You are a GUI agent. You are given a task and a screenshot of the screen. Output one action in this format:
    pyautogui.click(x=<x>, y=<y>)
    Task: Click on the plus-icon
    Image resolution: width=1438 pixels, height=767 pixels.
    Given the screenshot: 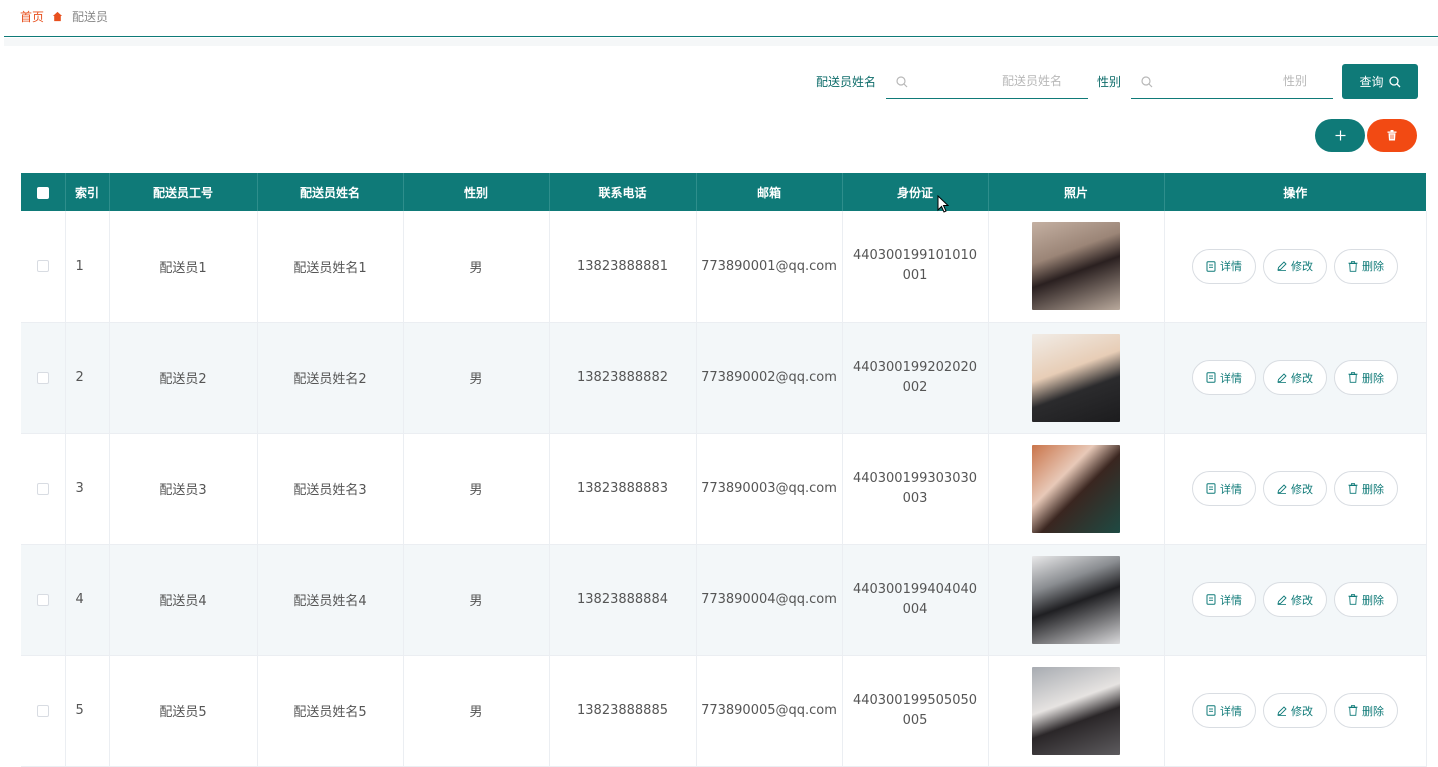 What is the action you would take?
    pyautogui.click(x=1340, y=135)
    